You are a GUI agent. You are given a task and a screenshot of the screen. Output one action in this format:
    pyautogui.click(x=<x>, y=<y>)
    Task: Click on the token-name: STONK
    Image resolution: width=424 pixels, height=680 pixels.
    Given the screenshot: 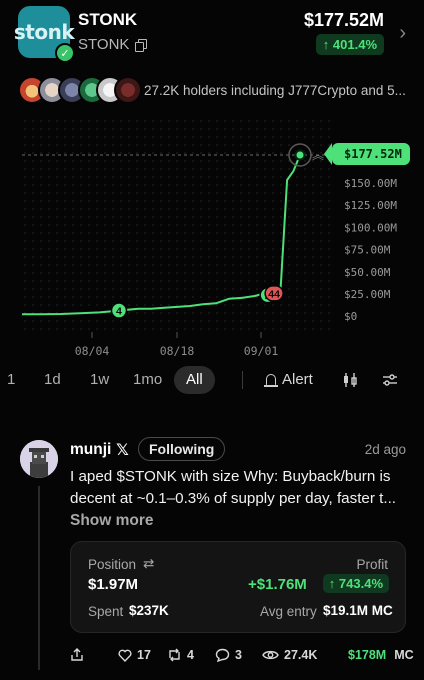 What is the action you would take?
    pyautogui.click(x=108, y=19)
    